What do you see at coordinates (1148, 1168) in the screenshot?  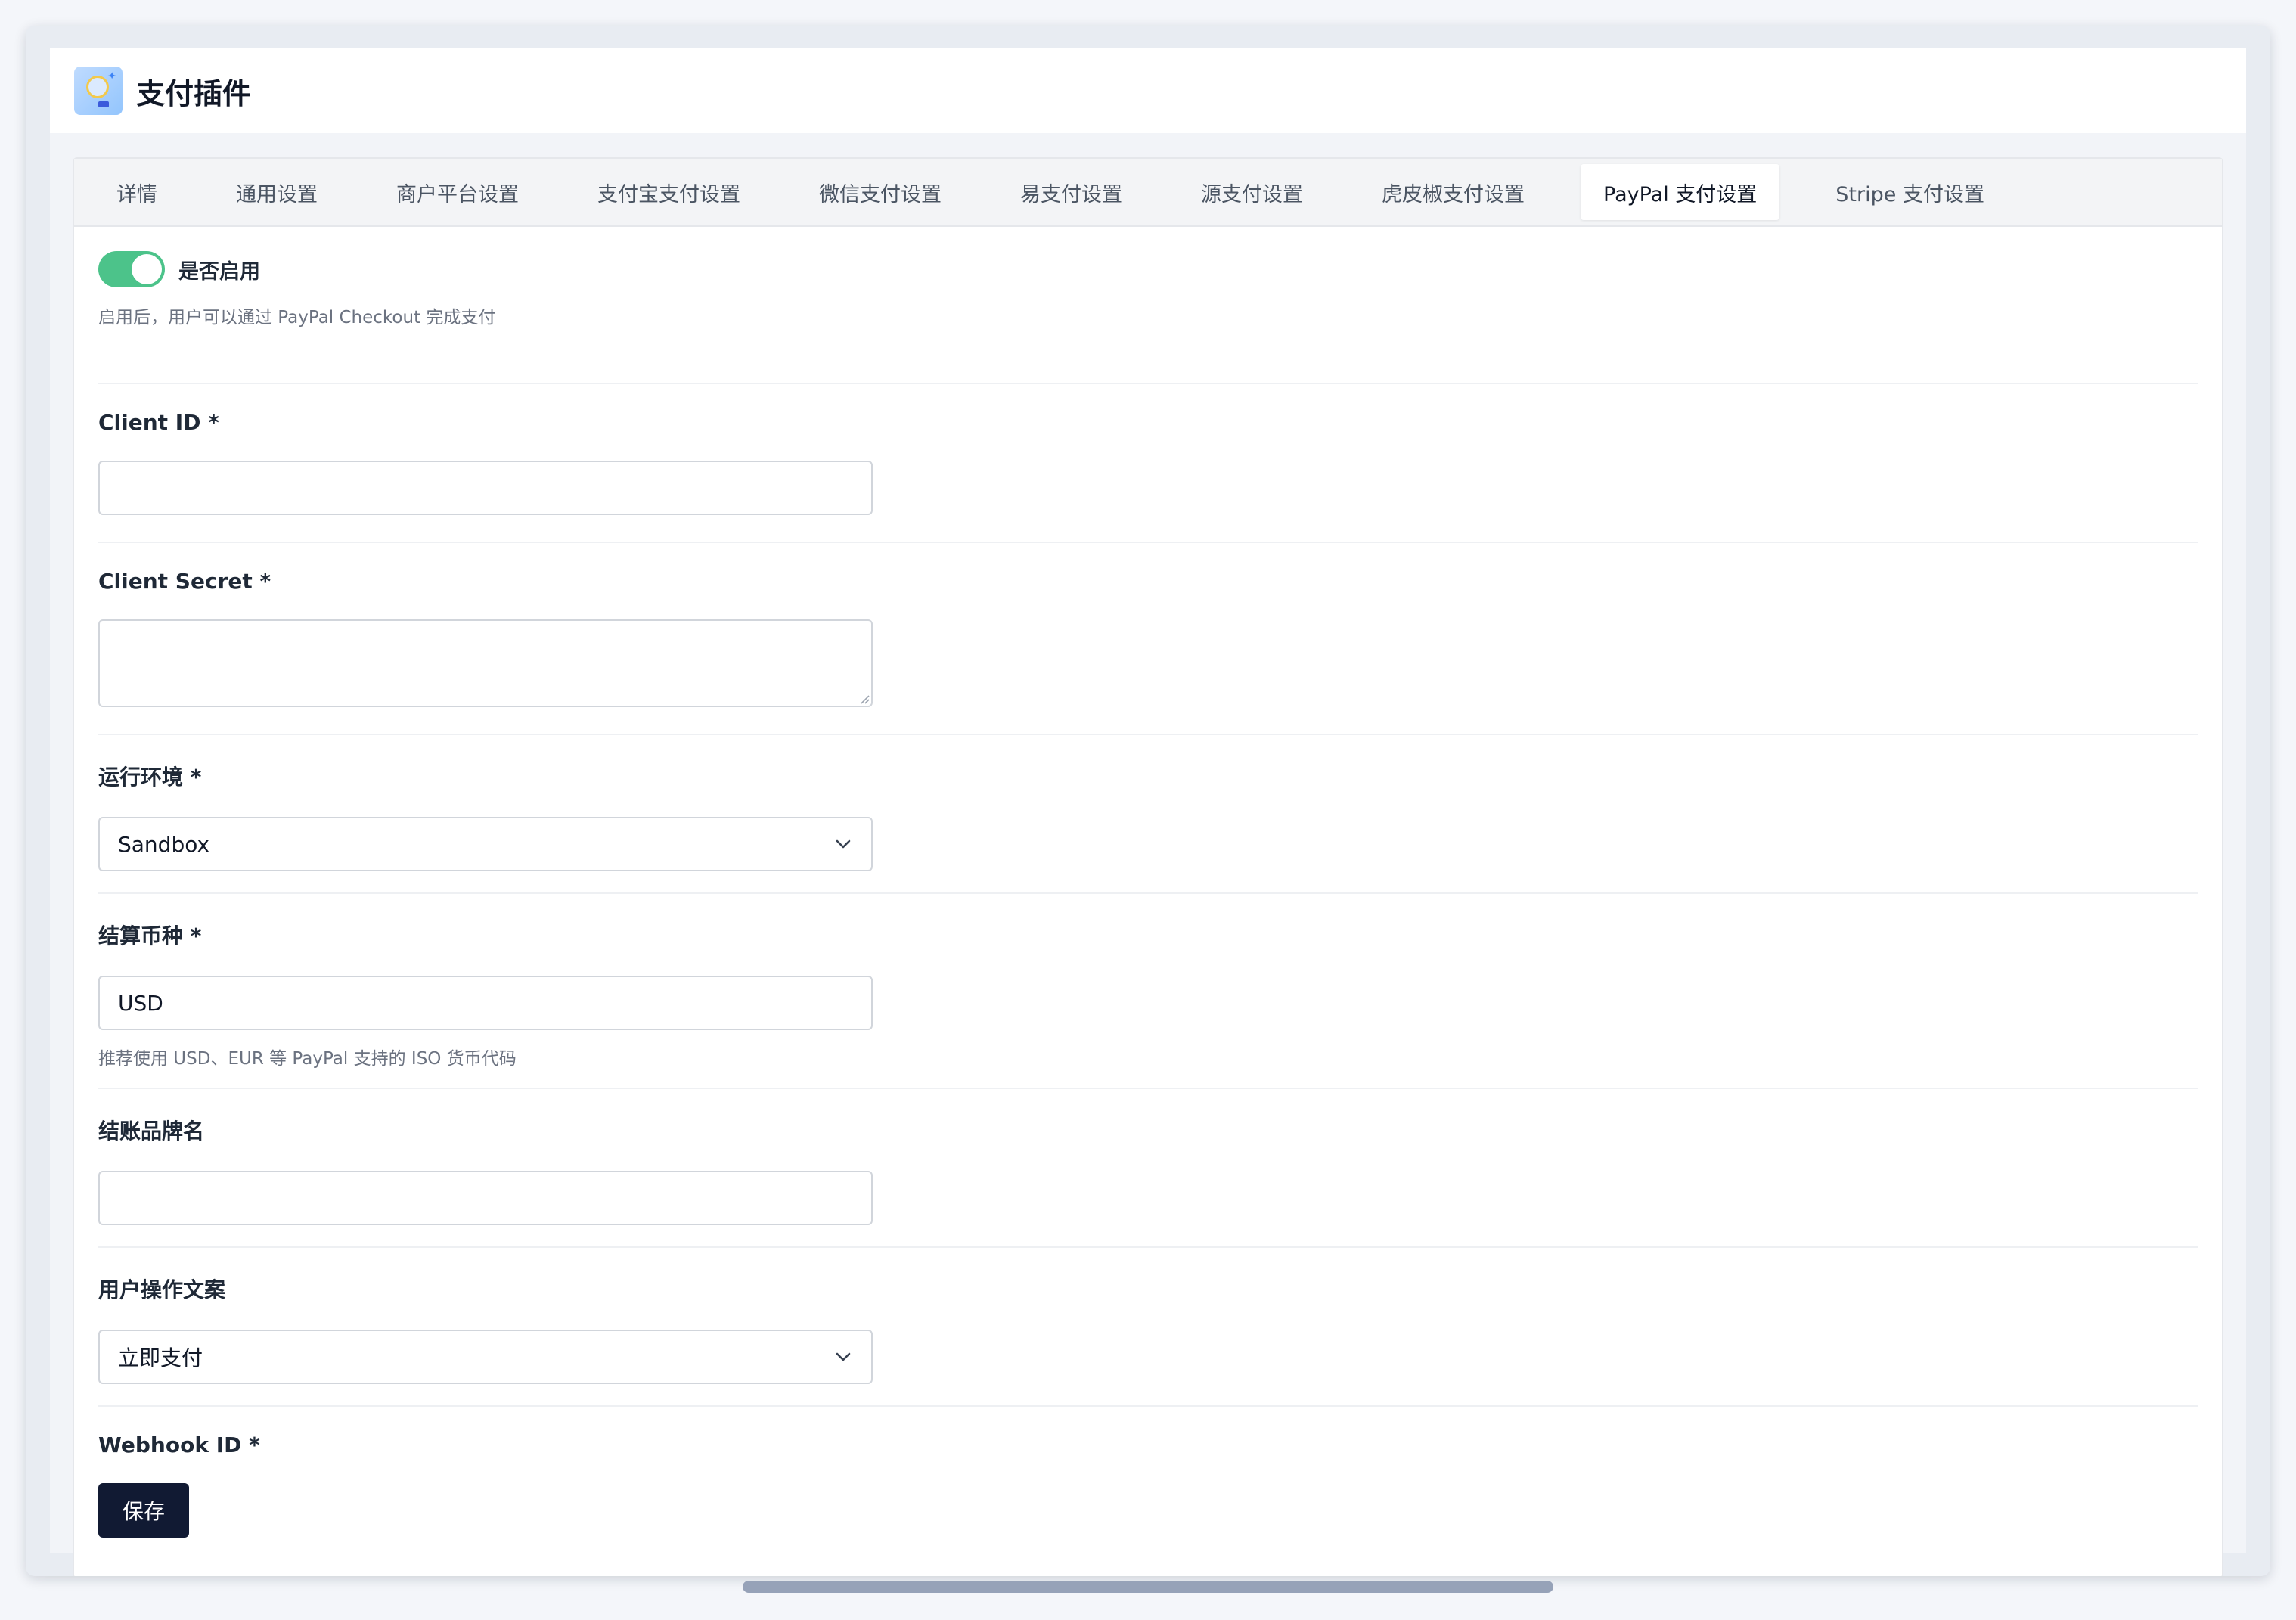 I see `brand-name-section: 结账品牌名` at bounding box center [1148, 1168].